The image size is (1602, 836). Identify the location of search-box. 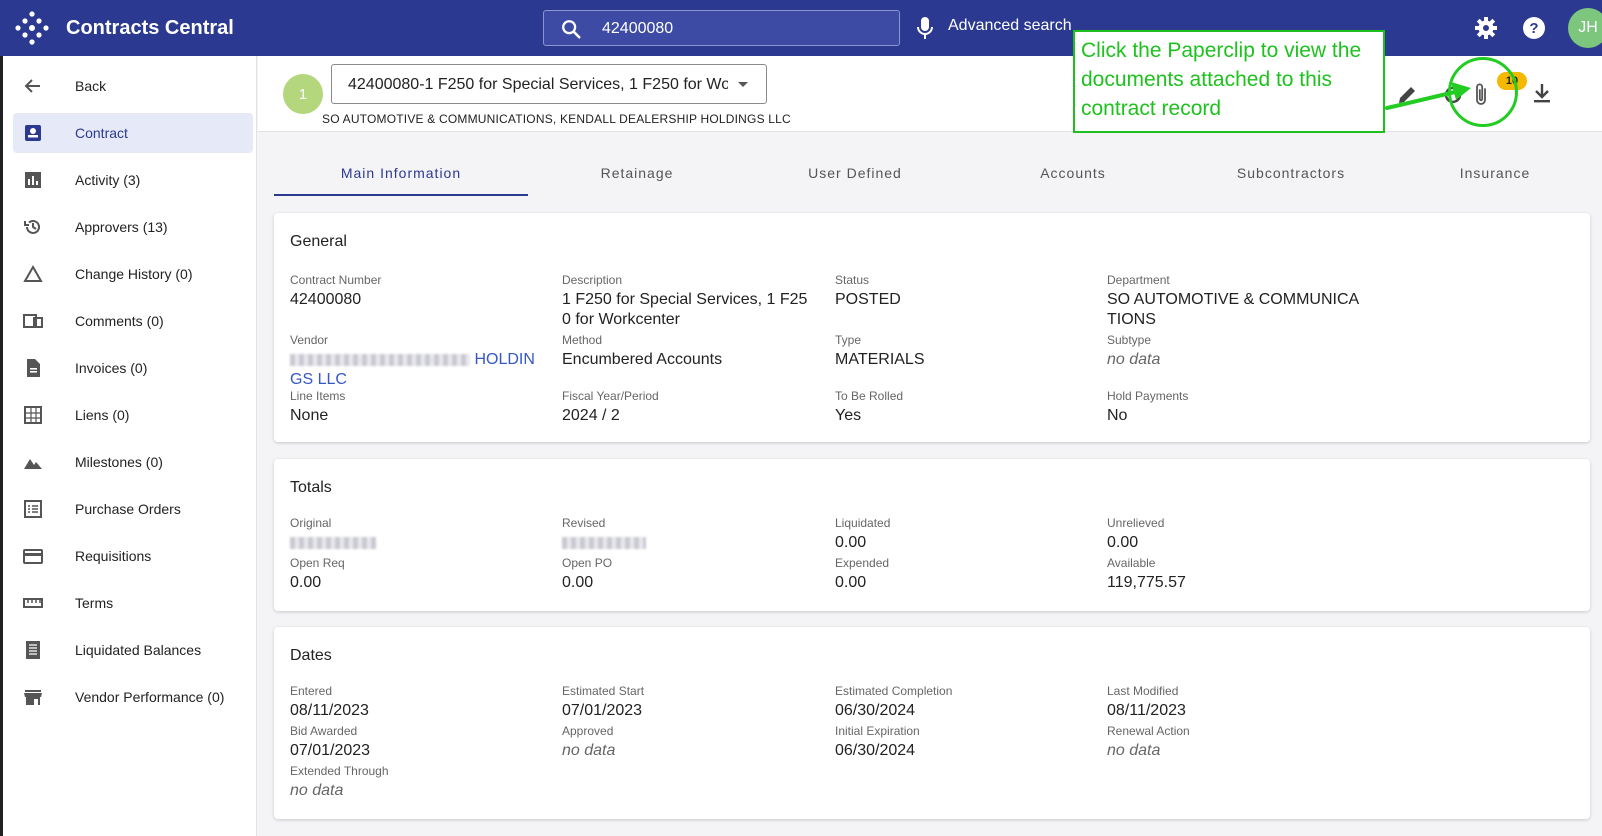
(721, 28).